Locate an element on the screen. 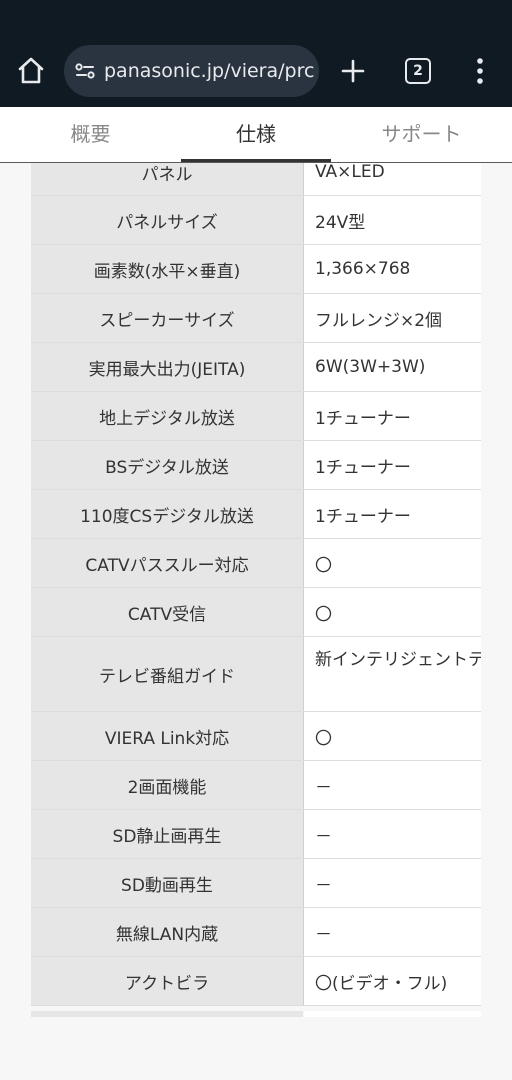 Image resolution: width=512 pixels, height=1080 pixels. spec-row: SD動画再生 － is located at coordinates (256, 883).